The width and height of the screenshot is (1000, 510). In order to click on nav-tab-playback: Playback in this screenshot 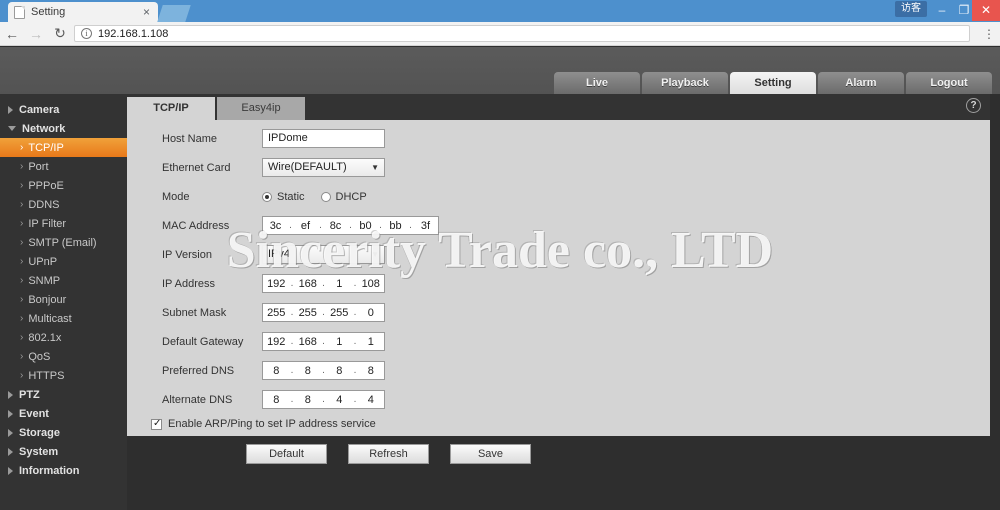, I will do `click(685, 83)`.